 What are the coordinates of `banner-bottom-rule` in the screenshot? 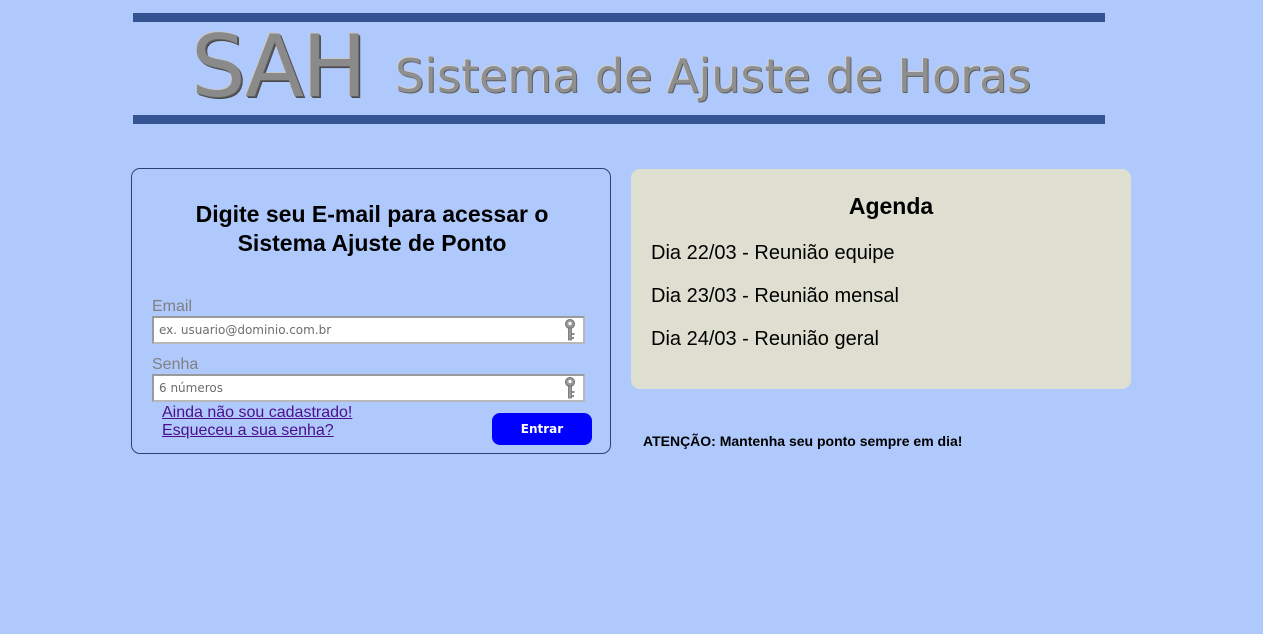 It's located at (619, 119).